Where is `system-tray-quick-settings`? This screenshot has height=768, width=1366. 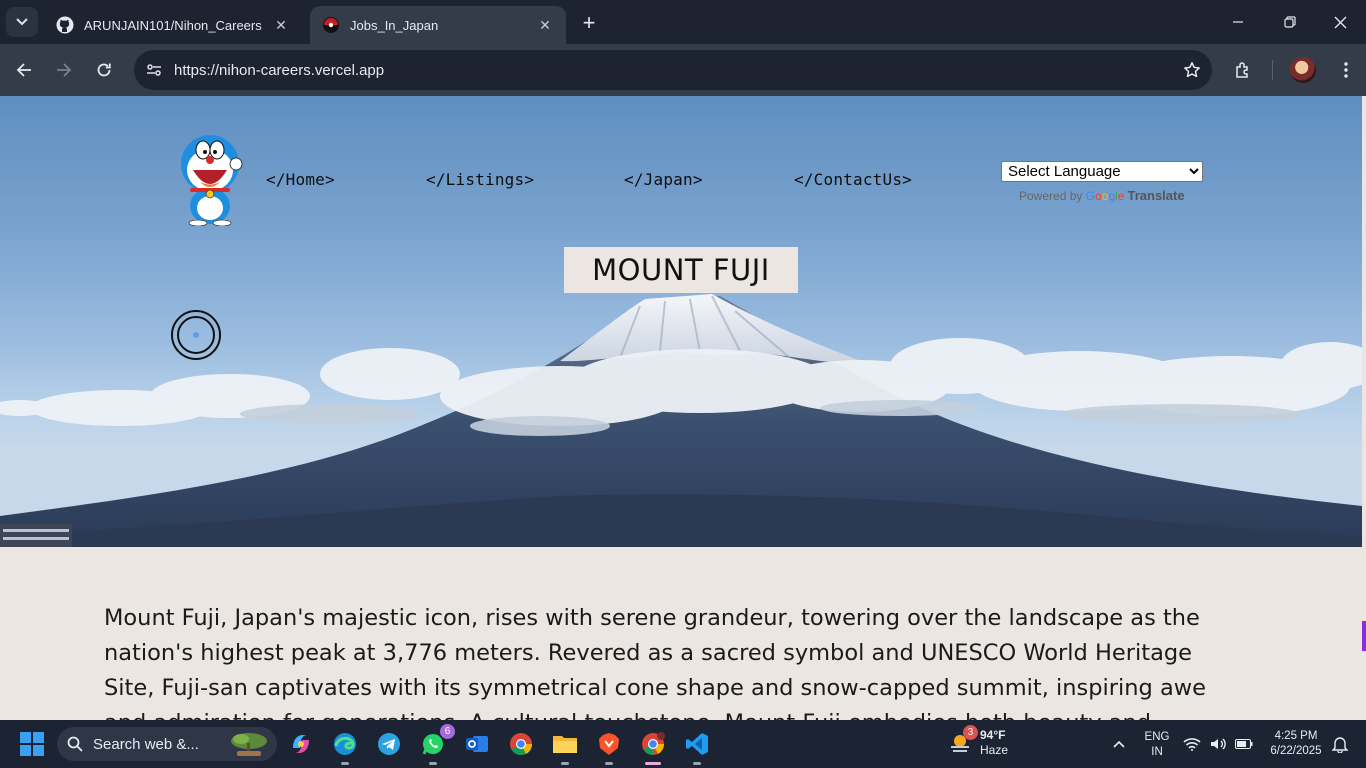 system-tray-quick-settings is located at coordinates (1218, 744).